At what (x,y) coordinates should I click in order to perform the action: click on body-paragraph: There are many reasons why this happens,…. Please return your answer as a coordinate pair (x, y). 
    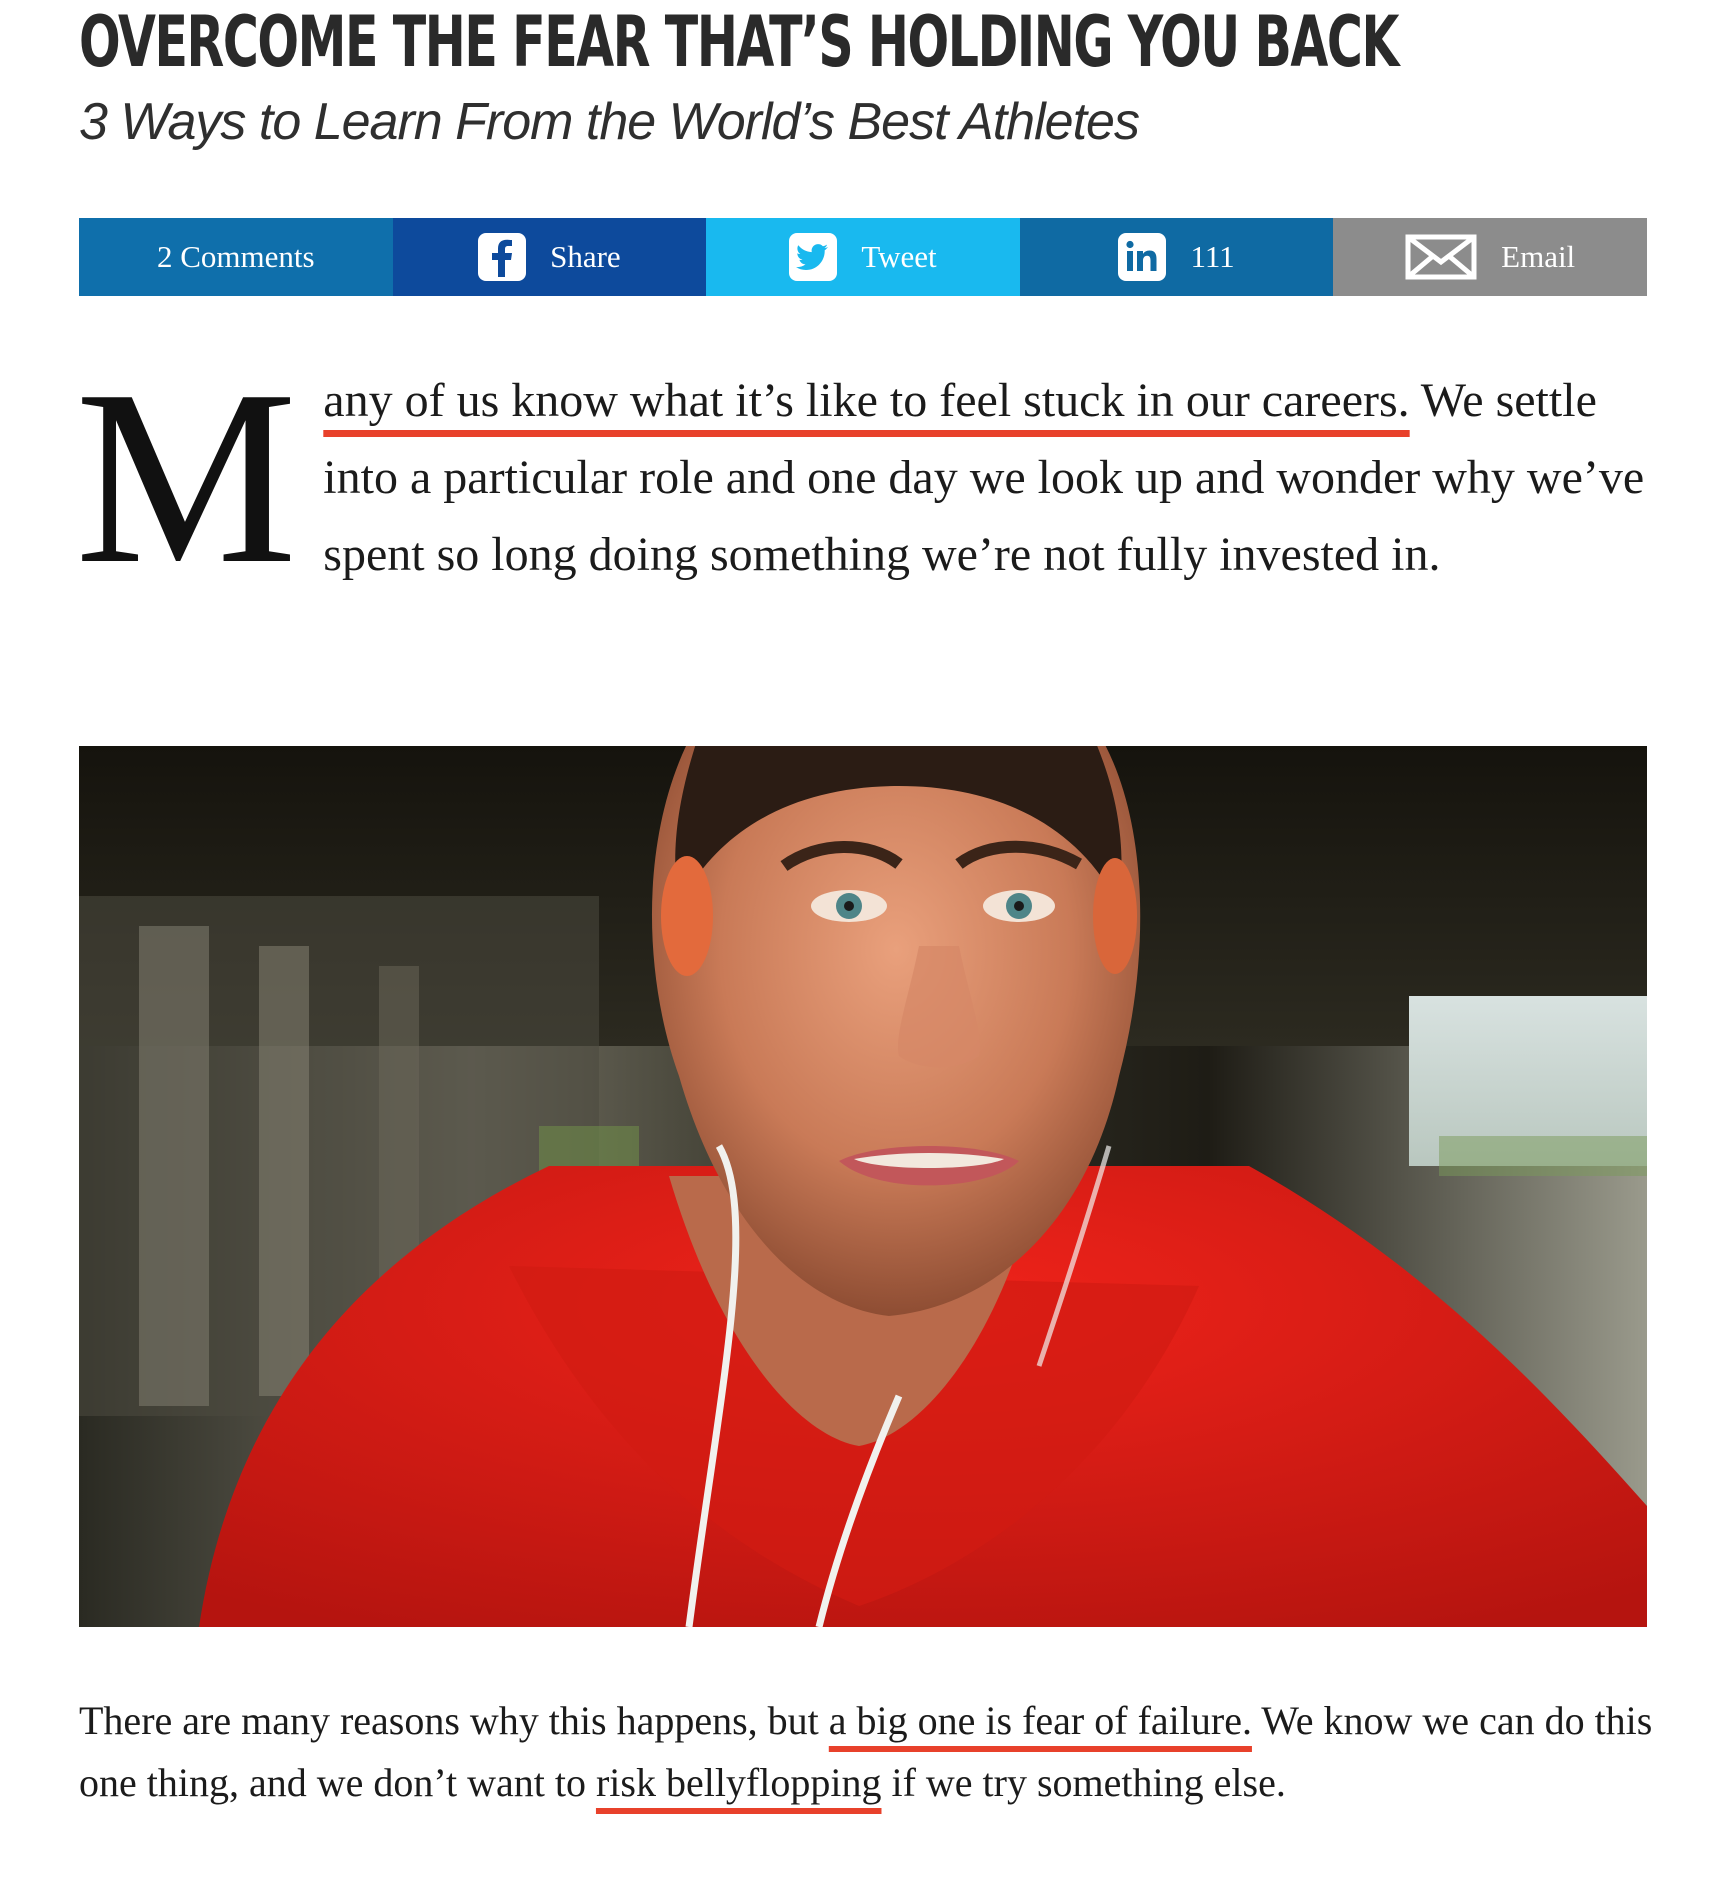
    Looking at the image, I should click on (869, 1752).